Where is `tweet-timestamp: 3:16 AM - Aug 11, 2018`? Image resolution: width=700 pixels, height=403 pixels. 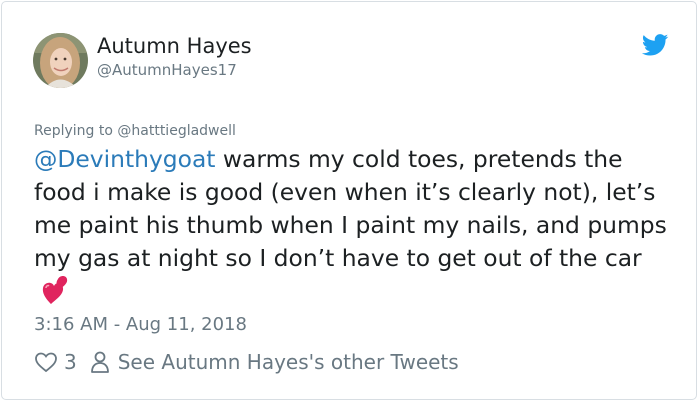
tweet-timestamp: 3:16 AM - Aug 11, 2018 is located at coordinates (140, 325).